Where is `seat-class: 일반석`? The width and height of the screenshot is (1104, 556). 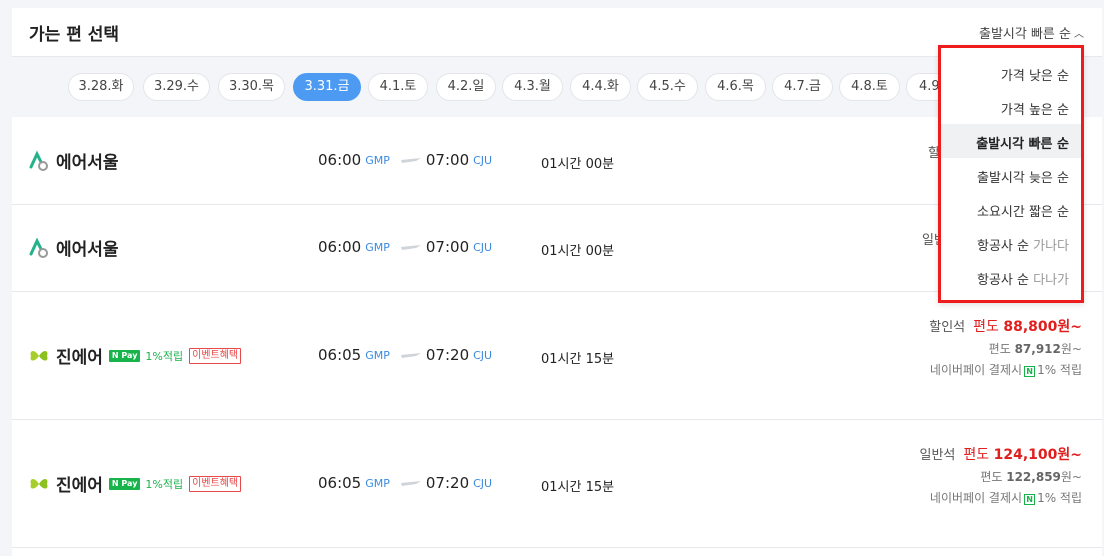 seat-class: 일반석 is located at coordinates (937, 455).